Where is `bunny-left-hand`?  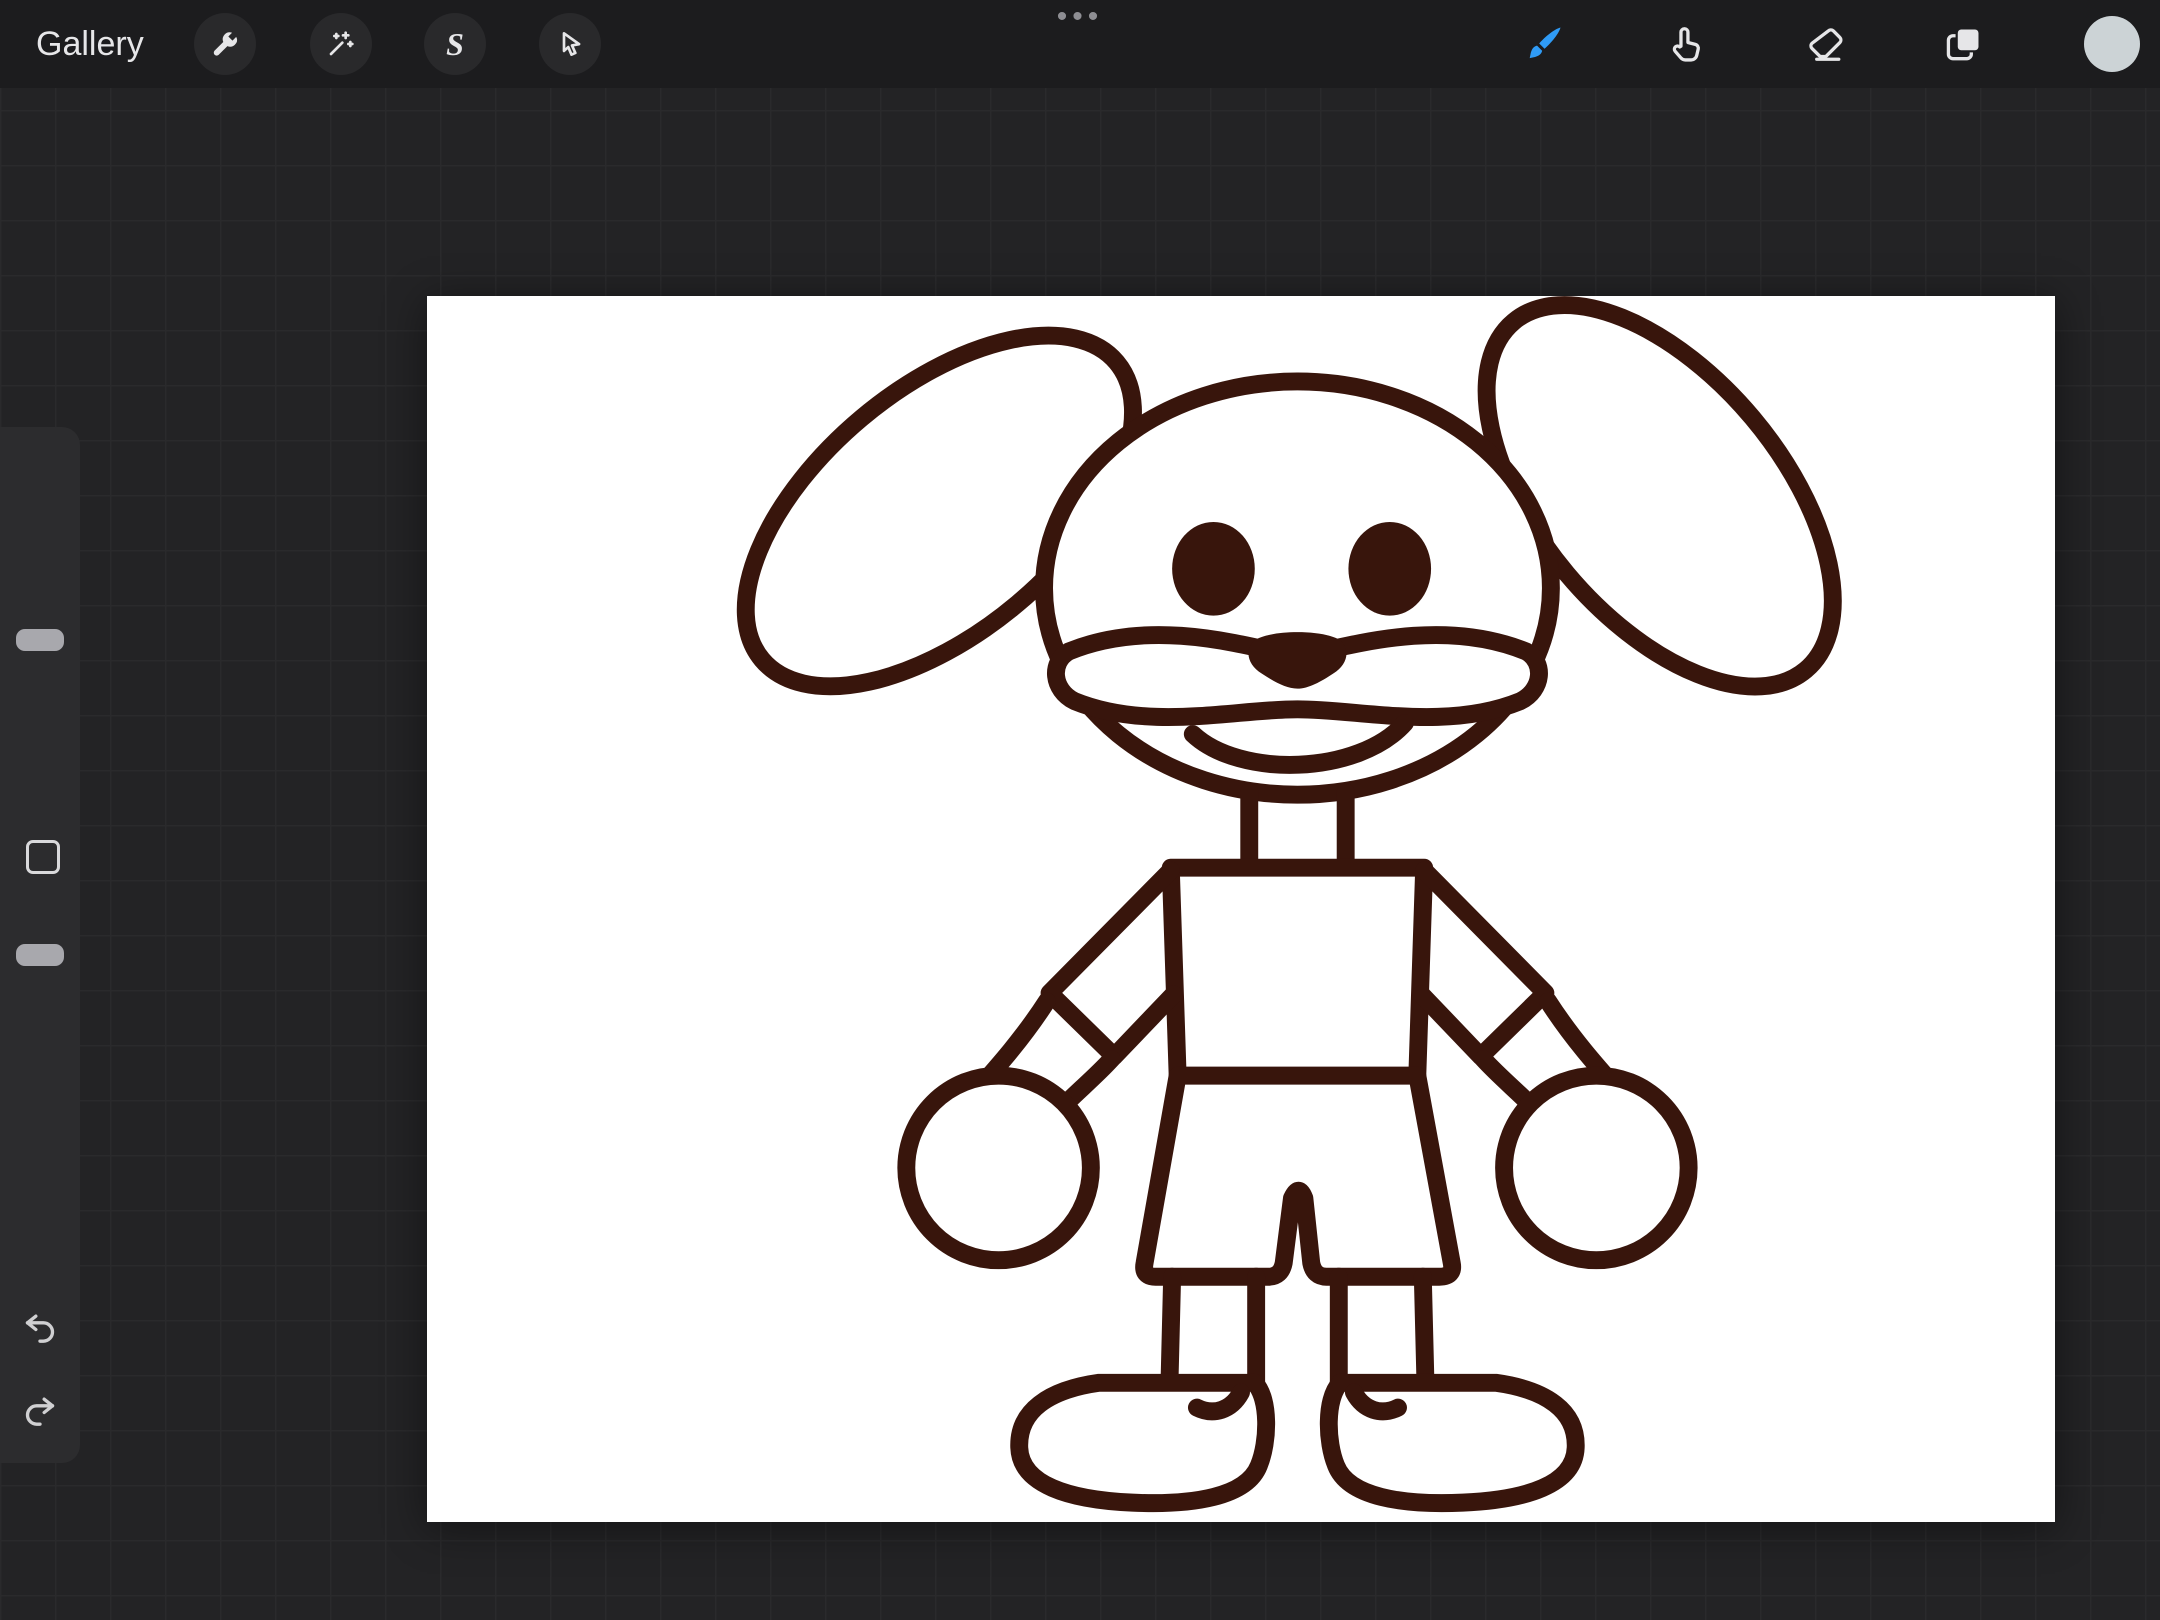 bunny-left-hand is located at coordinates (998, 1168).